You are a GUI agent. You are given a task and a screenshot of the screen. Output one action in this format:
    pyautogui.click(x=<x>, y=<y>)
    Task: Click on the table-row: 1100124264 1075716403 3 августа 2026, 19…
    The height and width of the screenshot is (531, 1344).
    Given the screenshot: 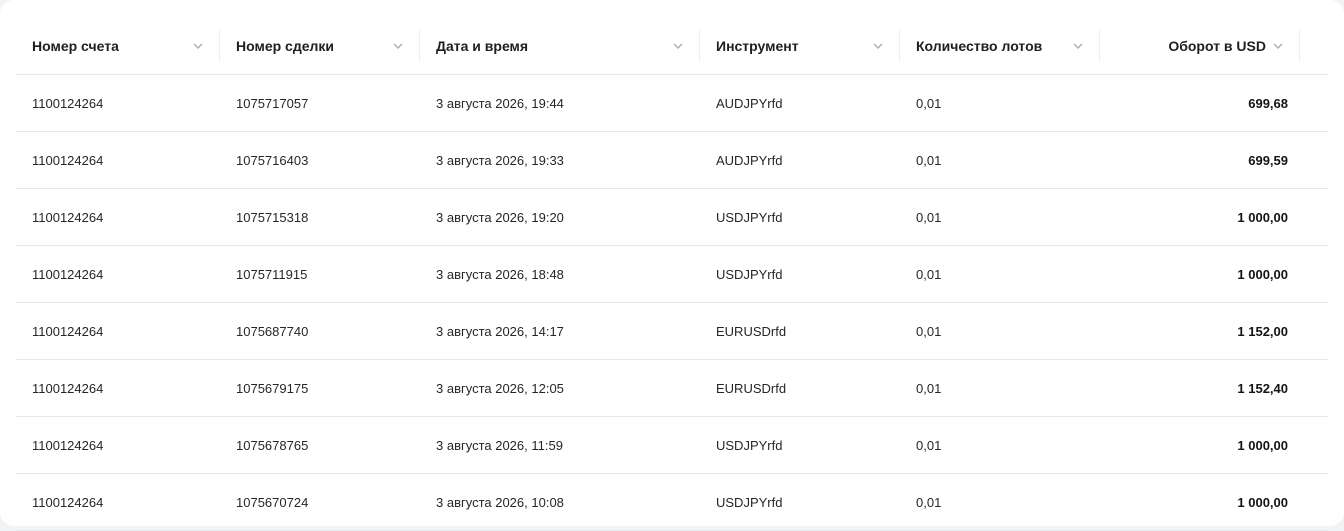 What is the action you would take?
    pyautogui.click(x=672, y=160)
    